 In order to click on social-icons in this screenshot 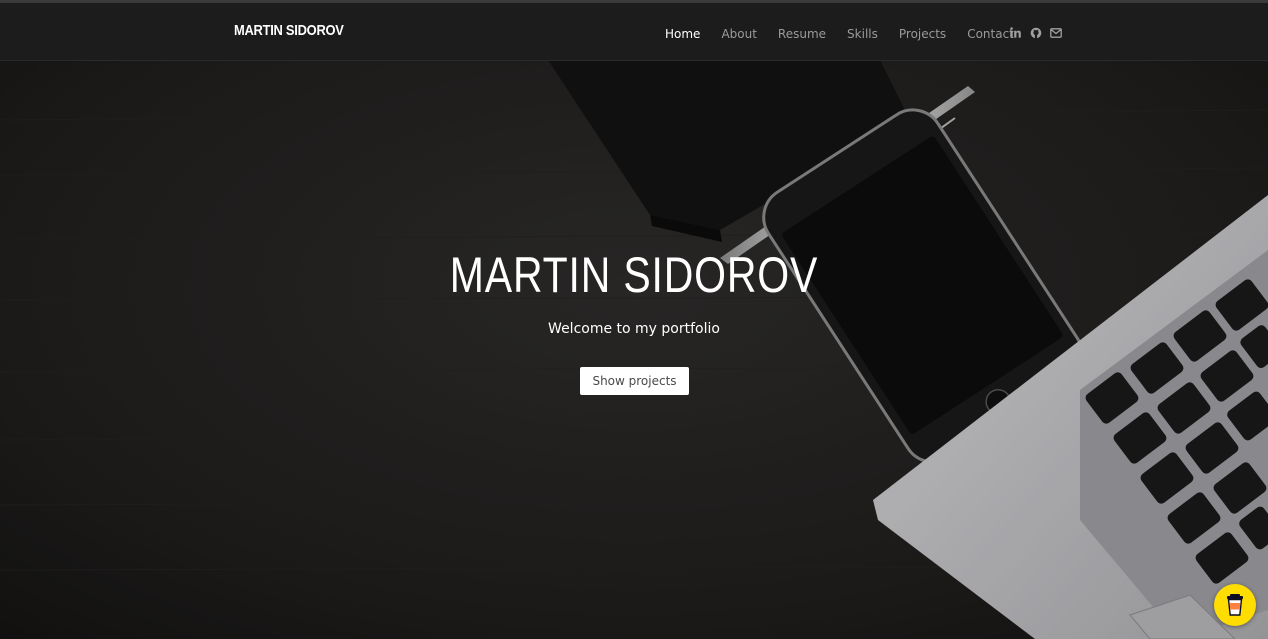, I will do `click(1039, 32)`.